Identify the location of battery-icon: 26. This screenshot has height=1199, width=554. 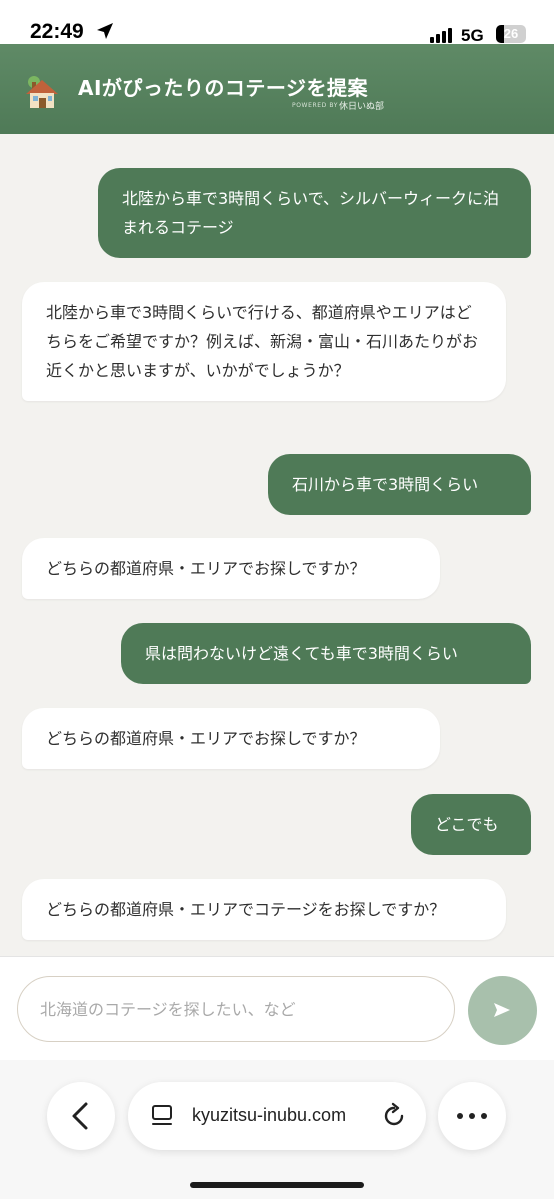
(511, 34).